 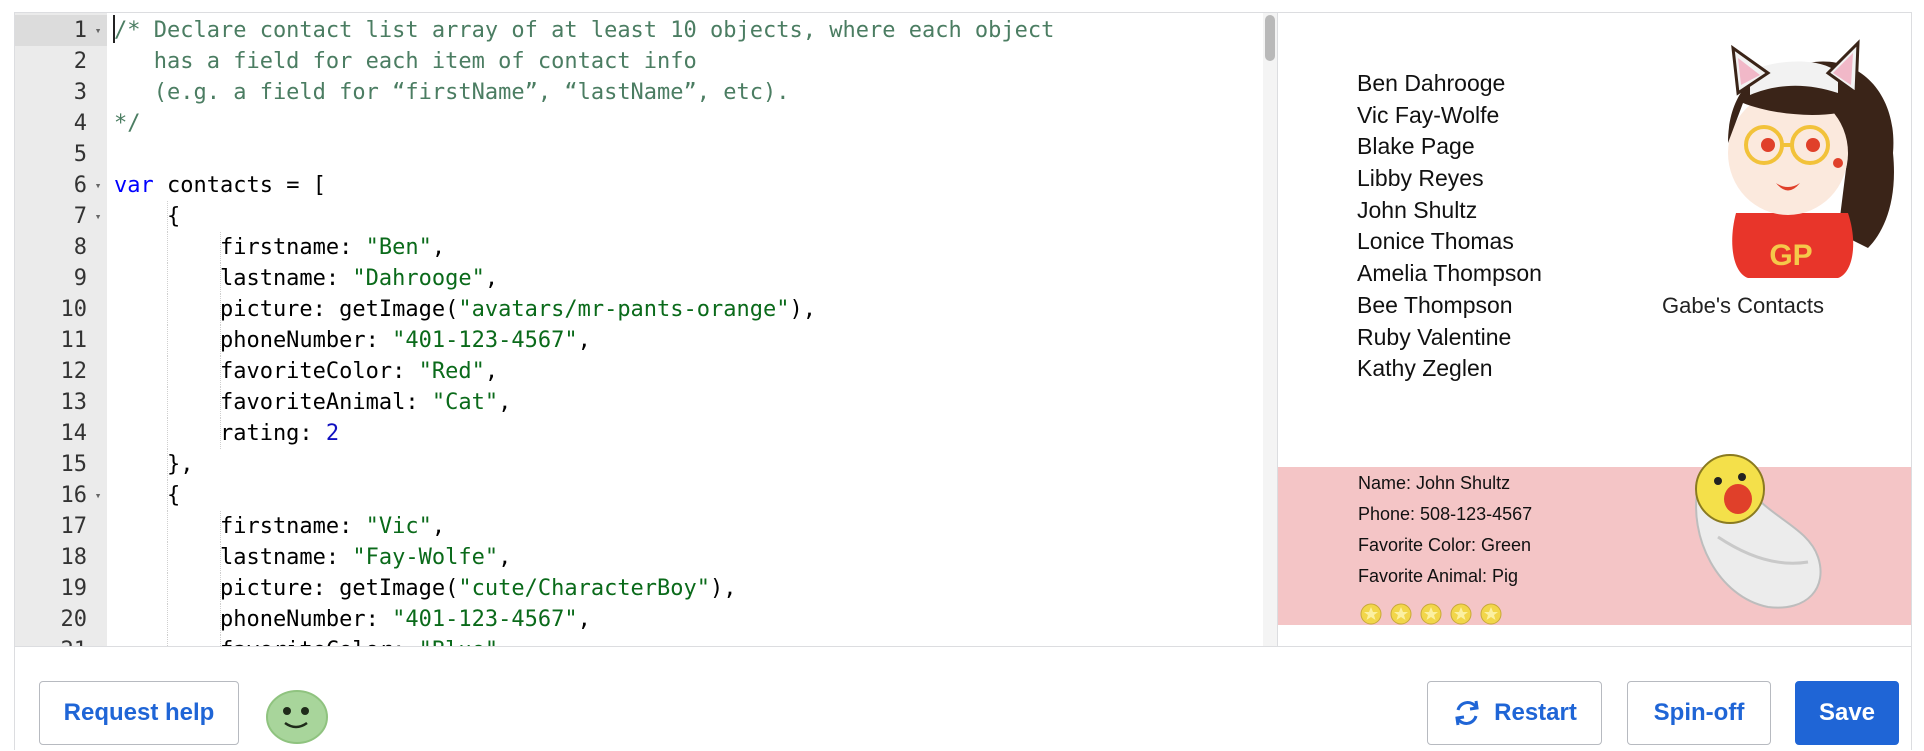 What do you see at coordinates (646, 340) in the screenshot?
I see `code-line: 11 phoneNumber: "401-123-4567",` at bounding box center [646, 340].